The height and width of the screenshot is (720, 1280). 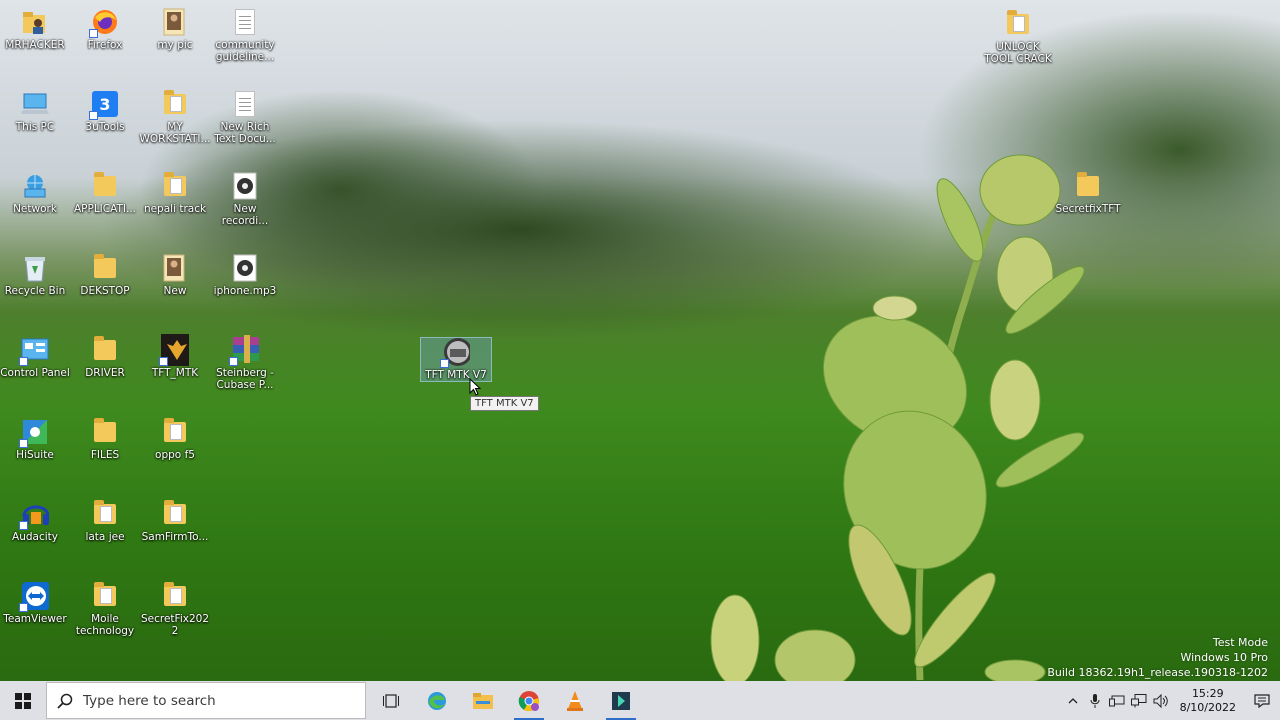 I want to click on desktop-icon-label: HiSuite, so click(x=35, y=455).